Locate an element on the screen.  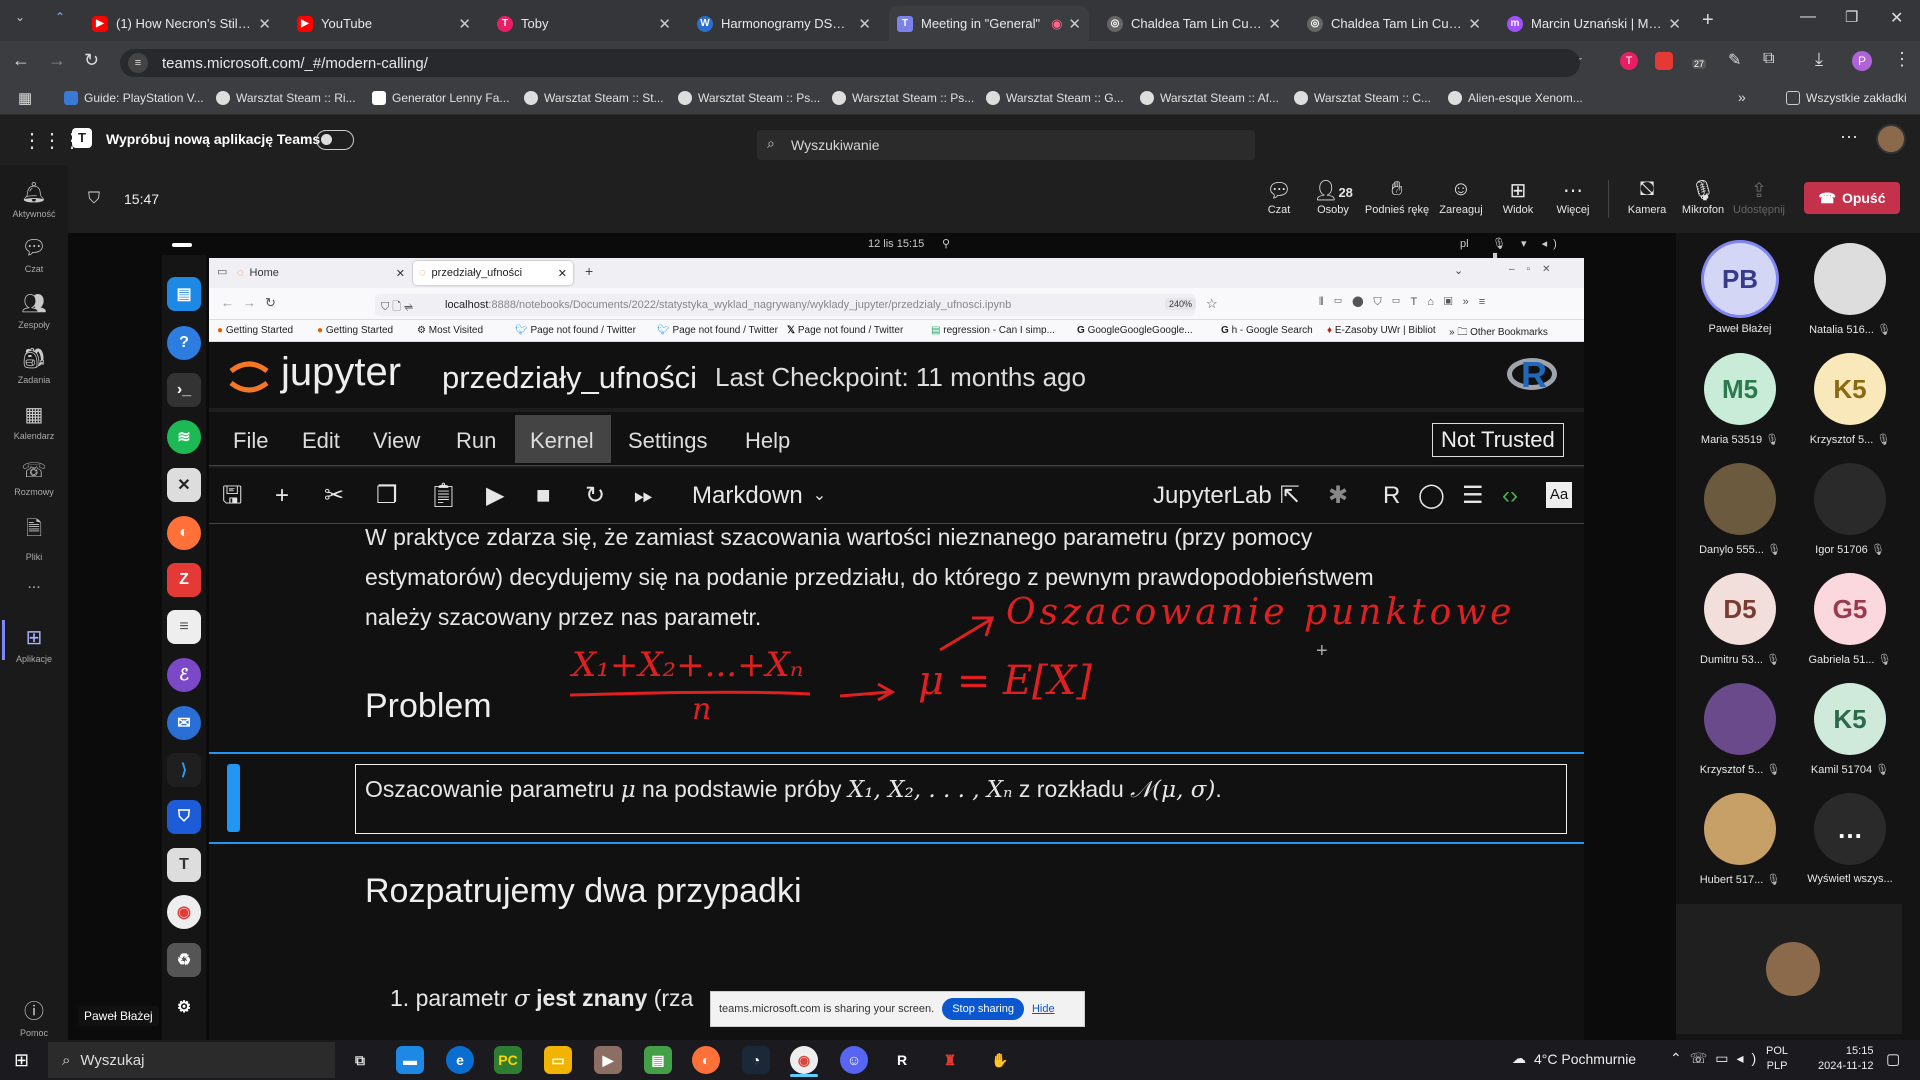
debugger-icon: ✱ is located at coordinates (1338, 496).